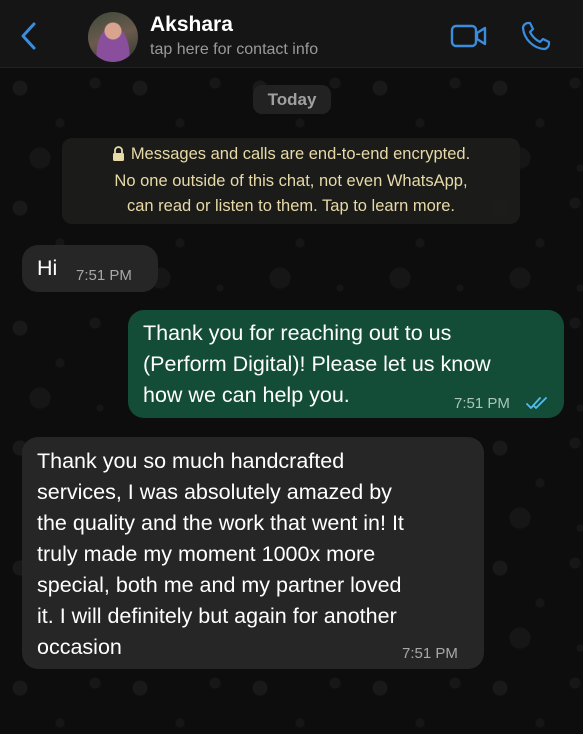 The width and height of the screenshot is (583, 734). I want to click on contact-name: Akshara, so click(191, 25).